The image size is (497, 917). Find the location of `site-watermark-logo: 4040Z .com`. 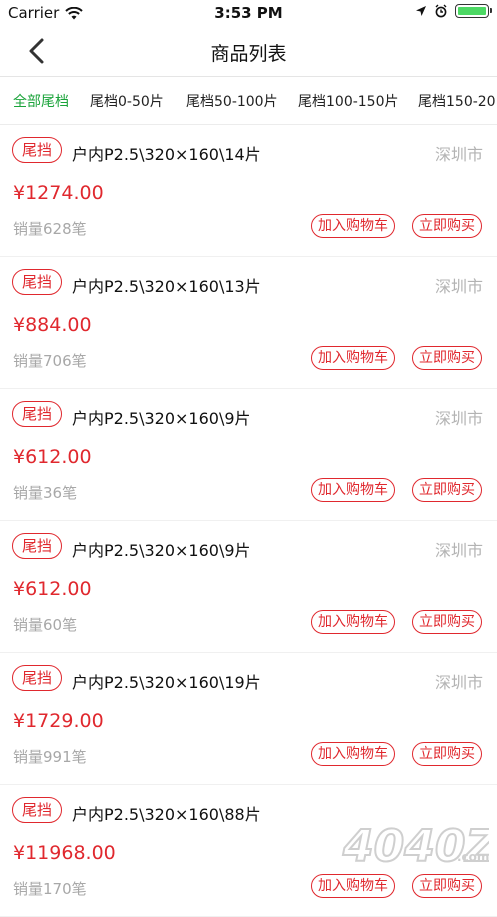

site-watermark-logo: 4040Z .com is located at coordinates (415, 846).